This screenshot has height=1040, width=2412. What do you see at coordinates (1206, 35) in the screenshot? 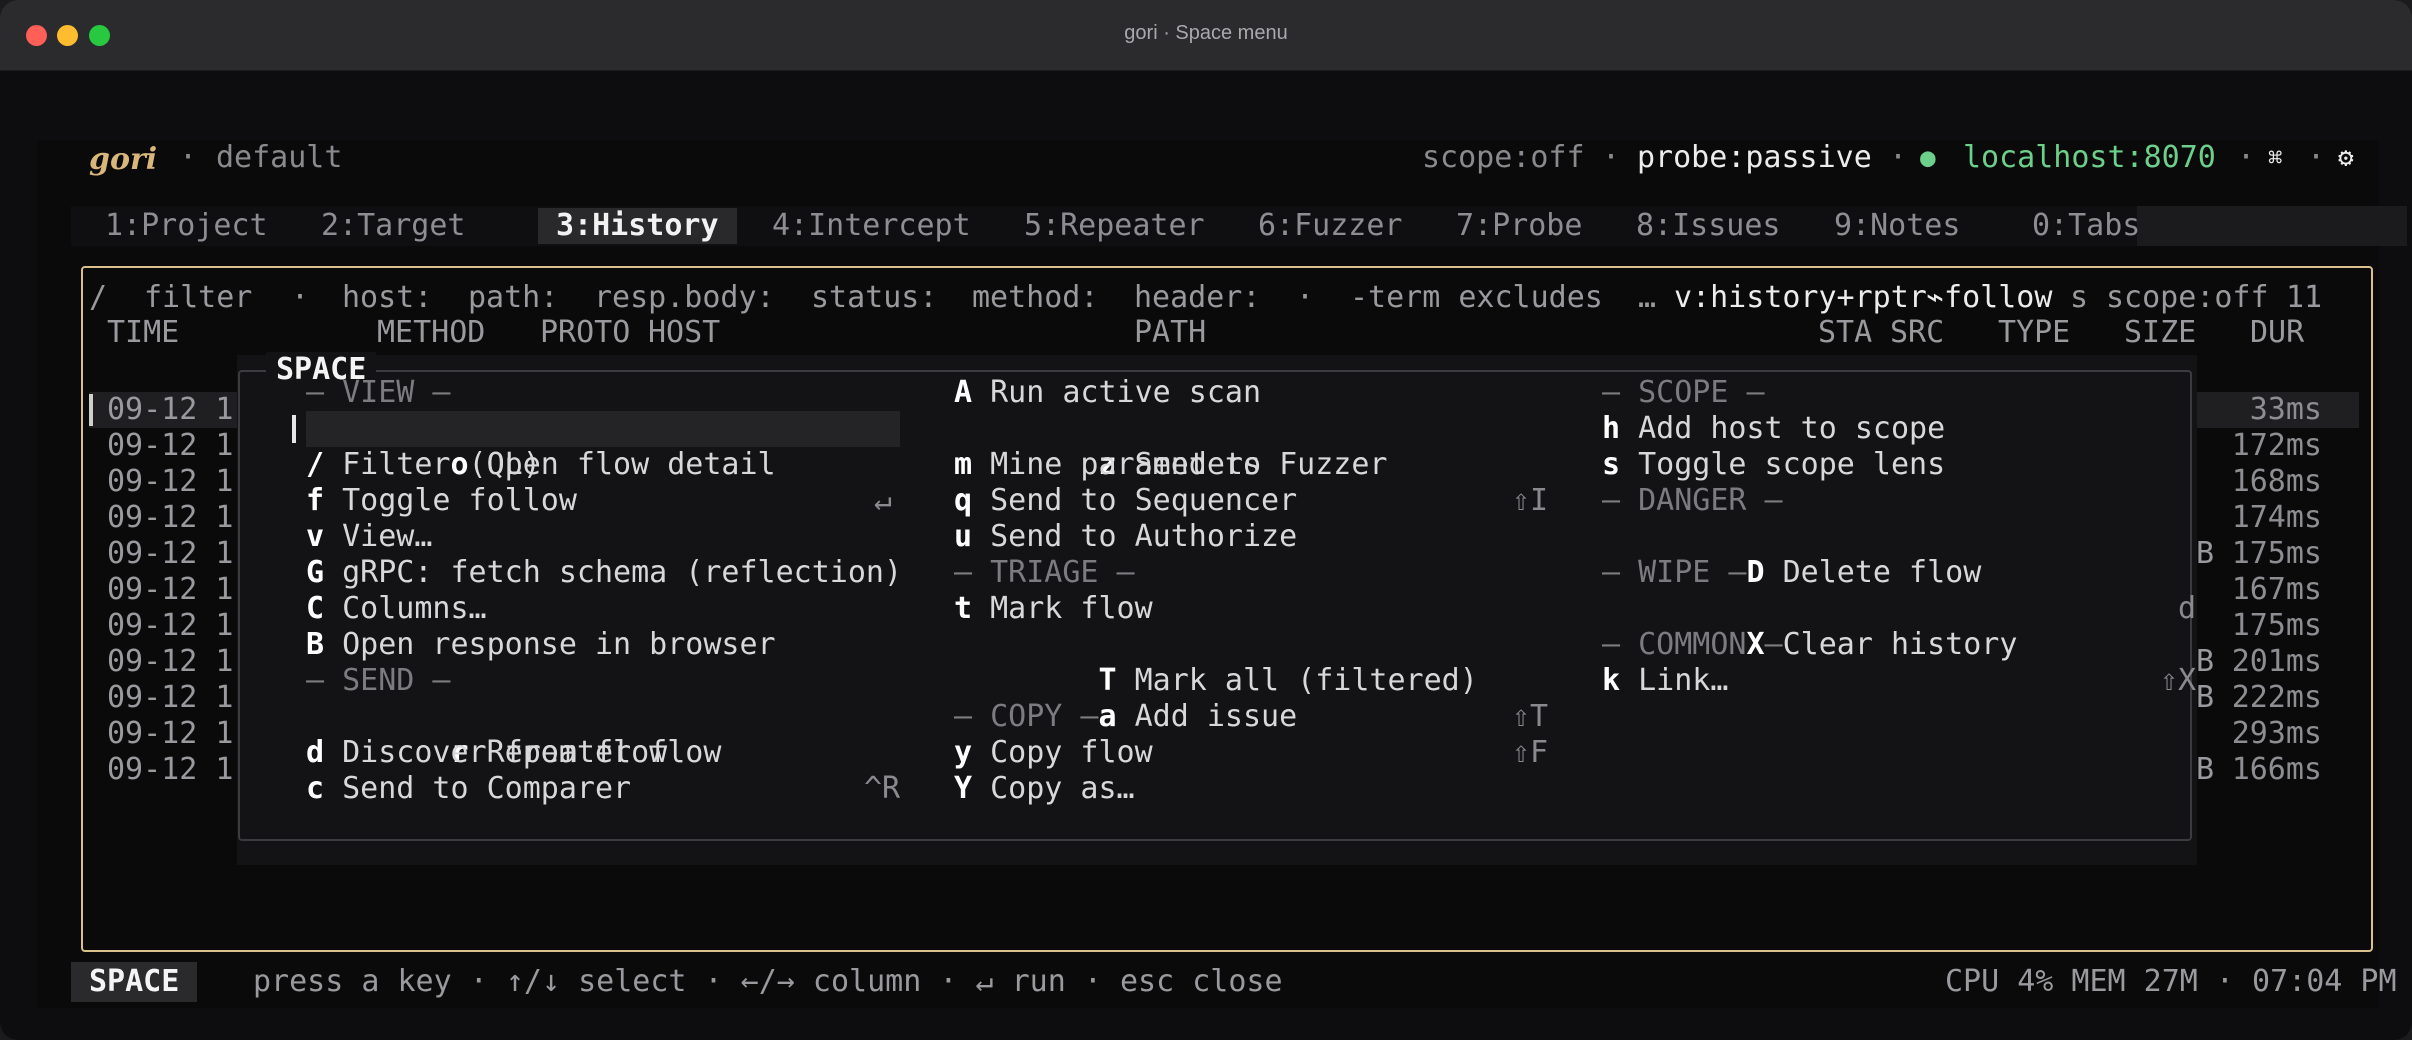
I see `title-bar: gori · Space menu` at bounding box center [1206, 35].